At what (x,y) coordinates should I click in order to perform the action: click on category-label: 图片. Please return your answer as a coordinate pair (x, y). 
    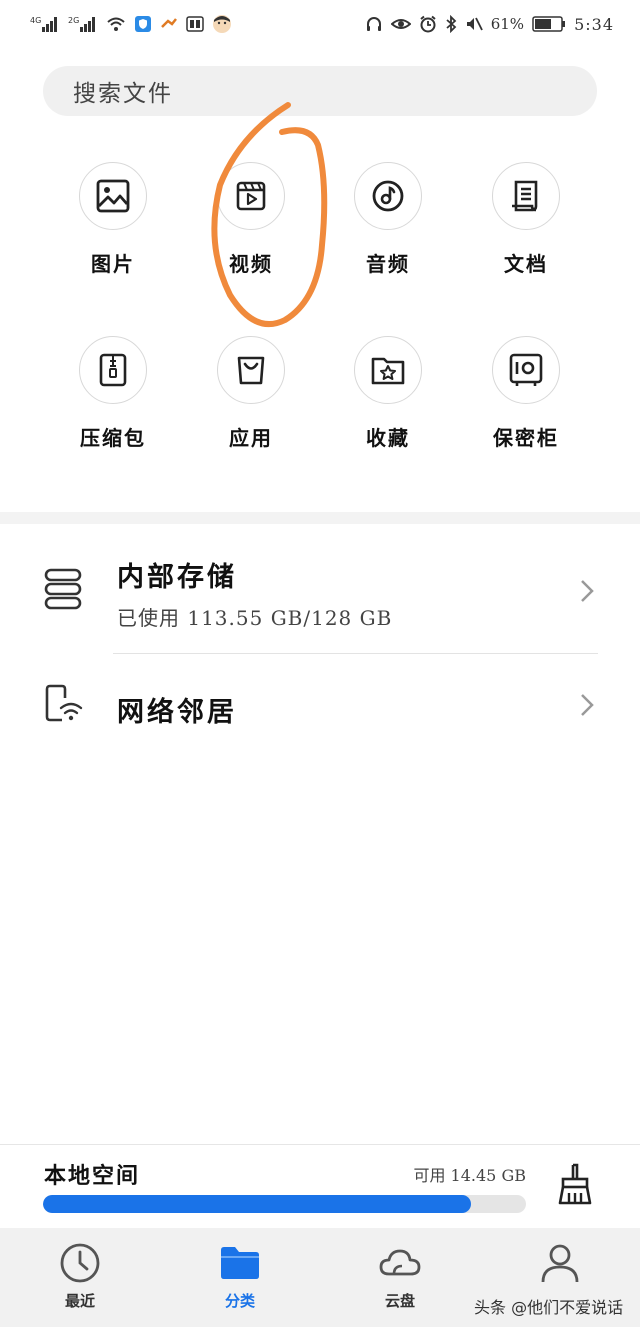
    Looking at the image, I should click on (113, 264).